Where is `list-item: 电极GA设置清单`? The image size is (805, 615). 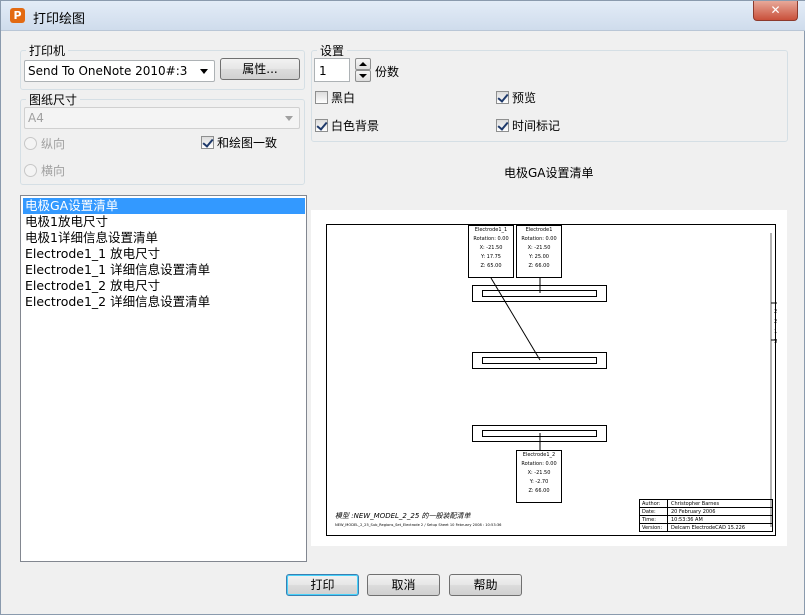
list-item: 电极GA设置清单 is located at coordinates (164, 206).